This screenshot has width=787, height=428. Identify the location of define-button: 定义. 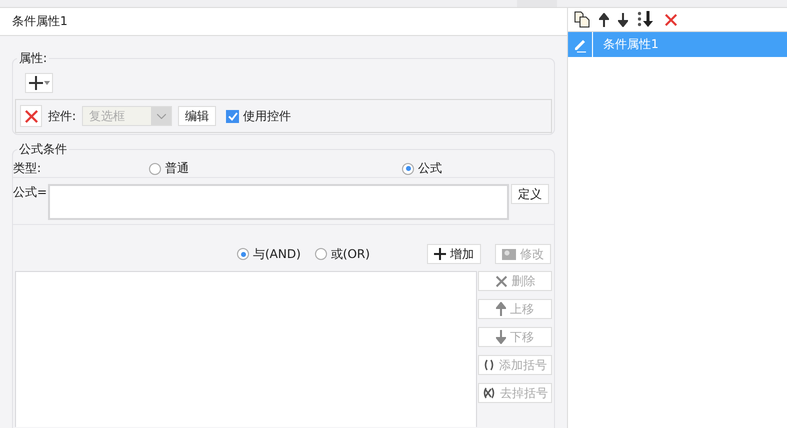
(530, 194).